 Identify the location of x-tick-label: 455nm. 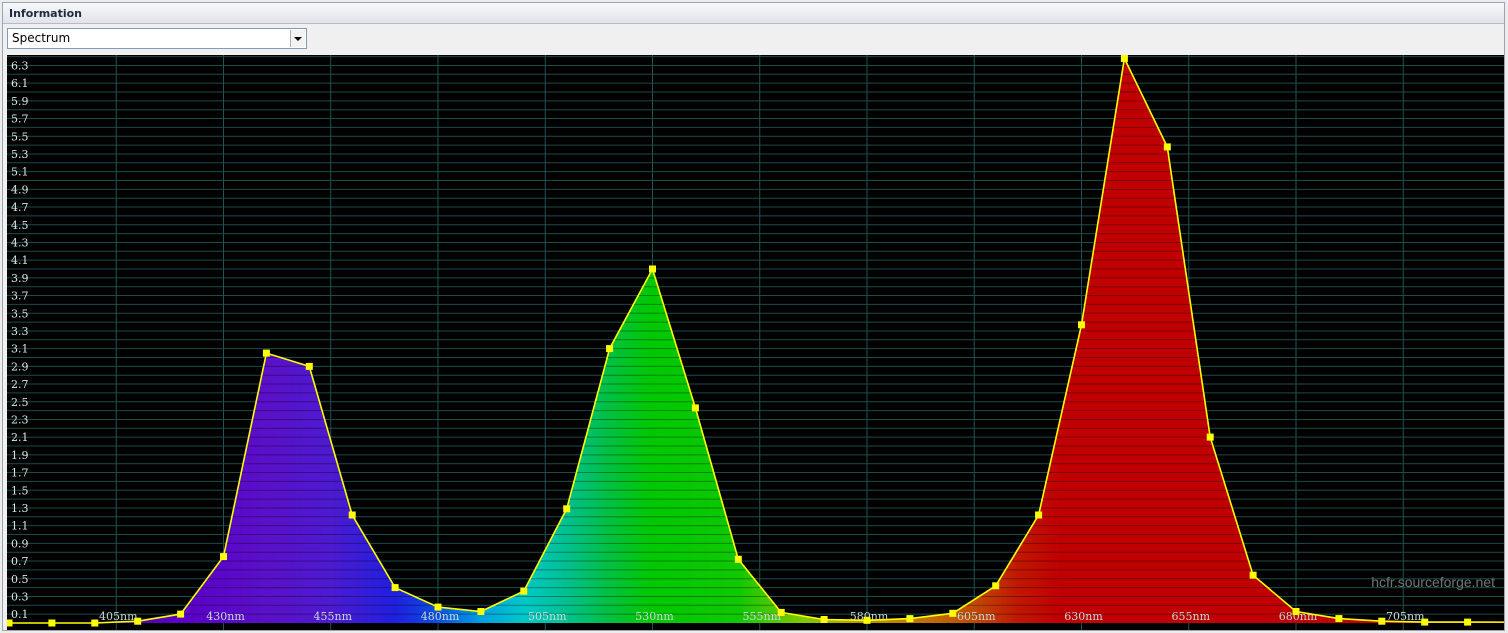
(332, 616).